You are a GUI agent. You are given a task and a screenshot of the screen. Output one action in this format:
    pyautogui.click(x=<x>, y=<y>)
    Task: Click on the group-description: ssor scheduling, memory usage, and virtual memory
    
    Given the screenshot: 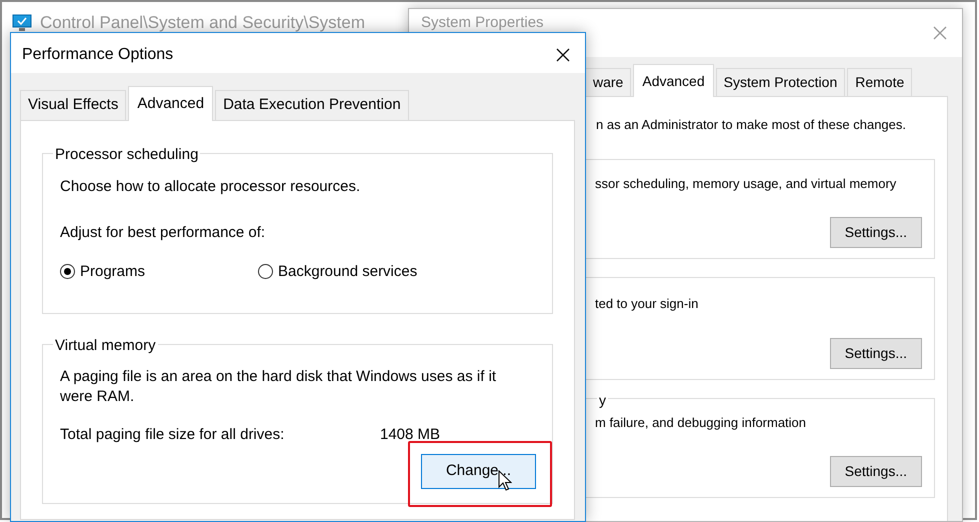 What is the action you would take?
    pyautogui.click(x=745, y=183)
    